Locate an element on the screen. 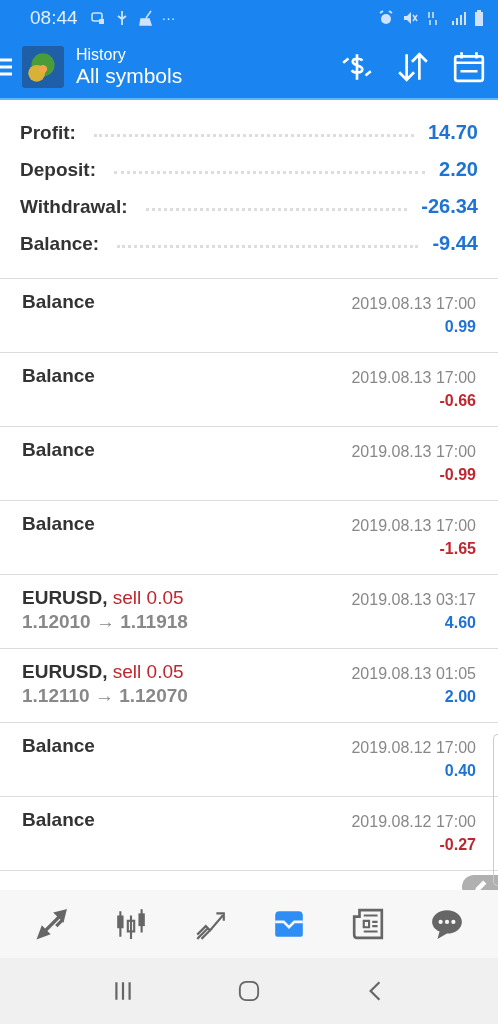 This screenshot has height=1024, width=498. deal-row: Balance 2019.08.12 17:00 -0.27 is located at coordinates (249, 834).